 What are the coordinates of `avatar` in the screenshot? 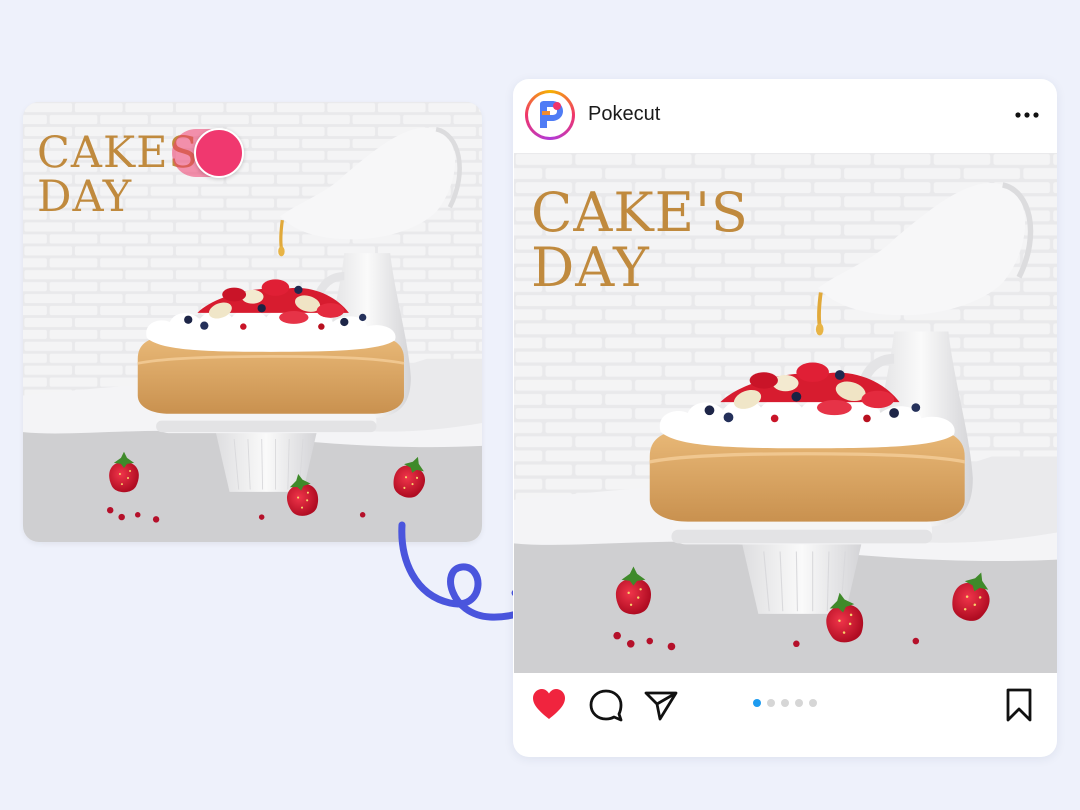 It's located at (550, 115).